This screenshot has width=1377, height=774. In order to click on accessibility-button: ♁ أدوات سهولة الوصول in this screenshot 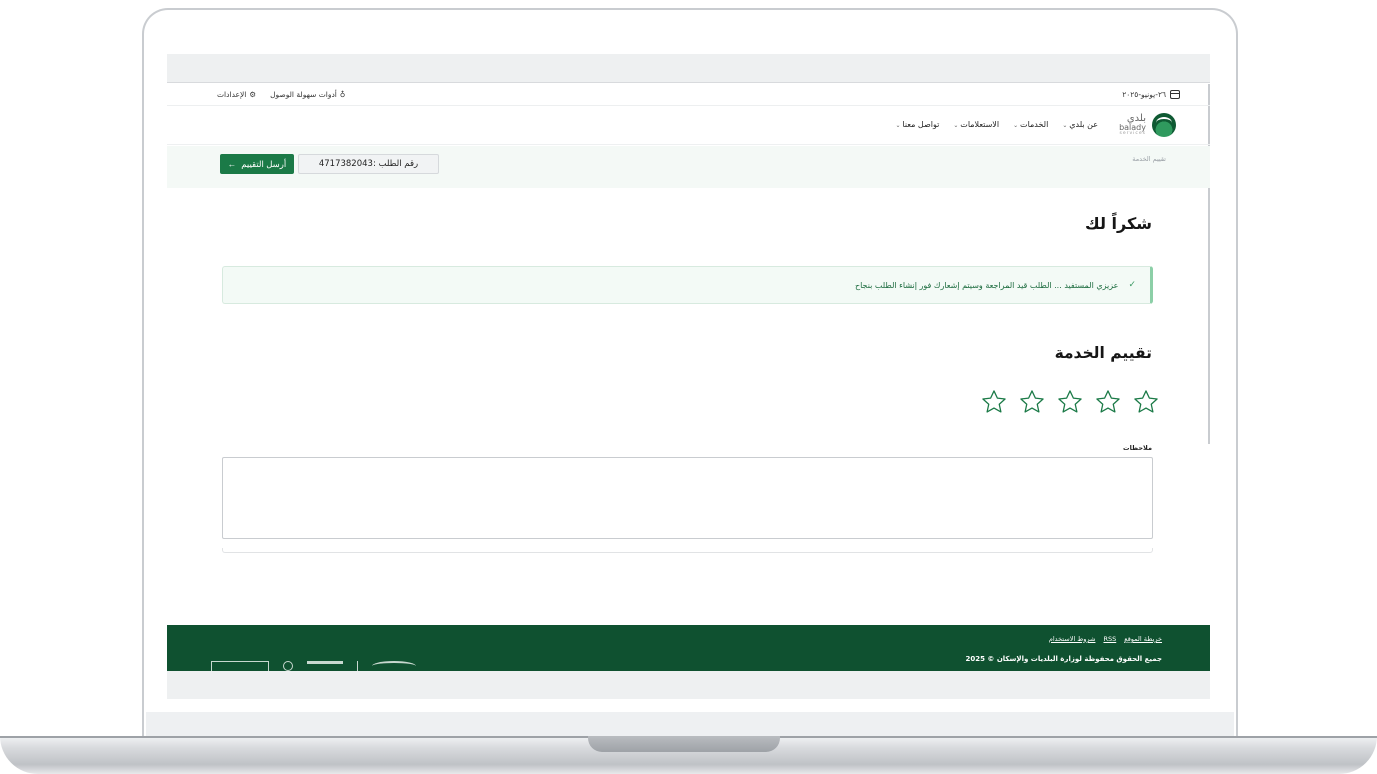, I will do `click(307, 94)`.